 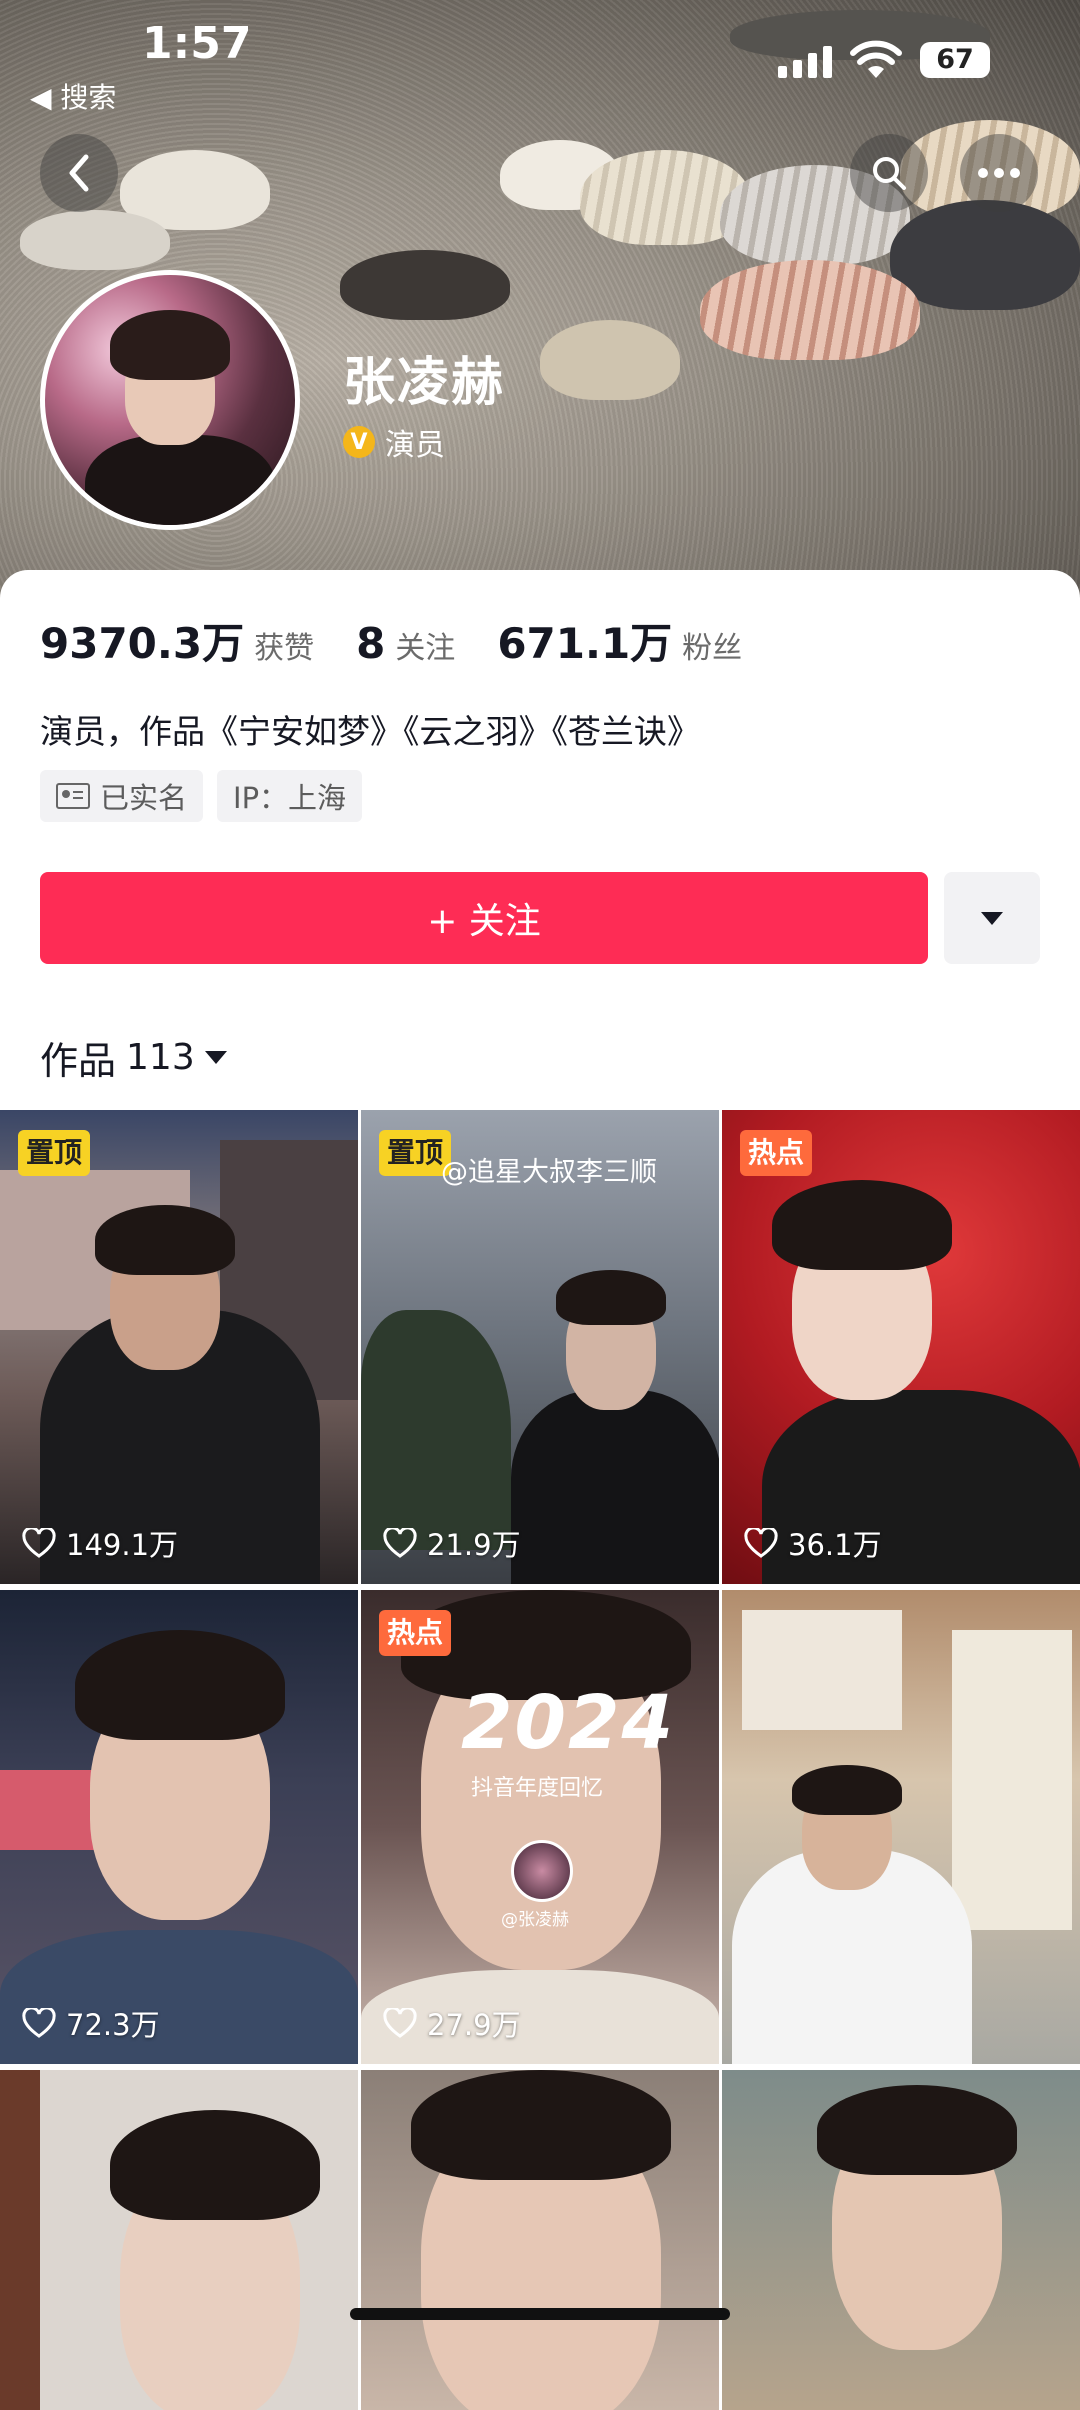 I want to click on video-likes: 21.9万, so click(x=452, y=1543).